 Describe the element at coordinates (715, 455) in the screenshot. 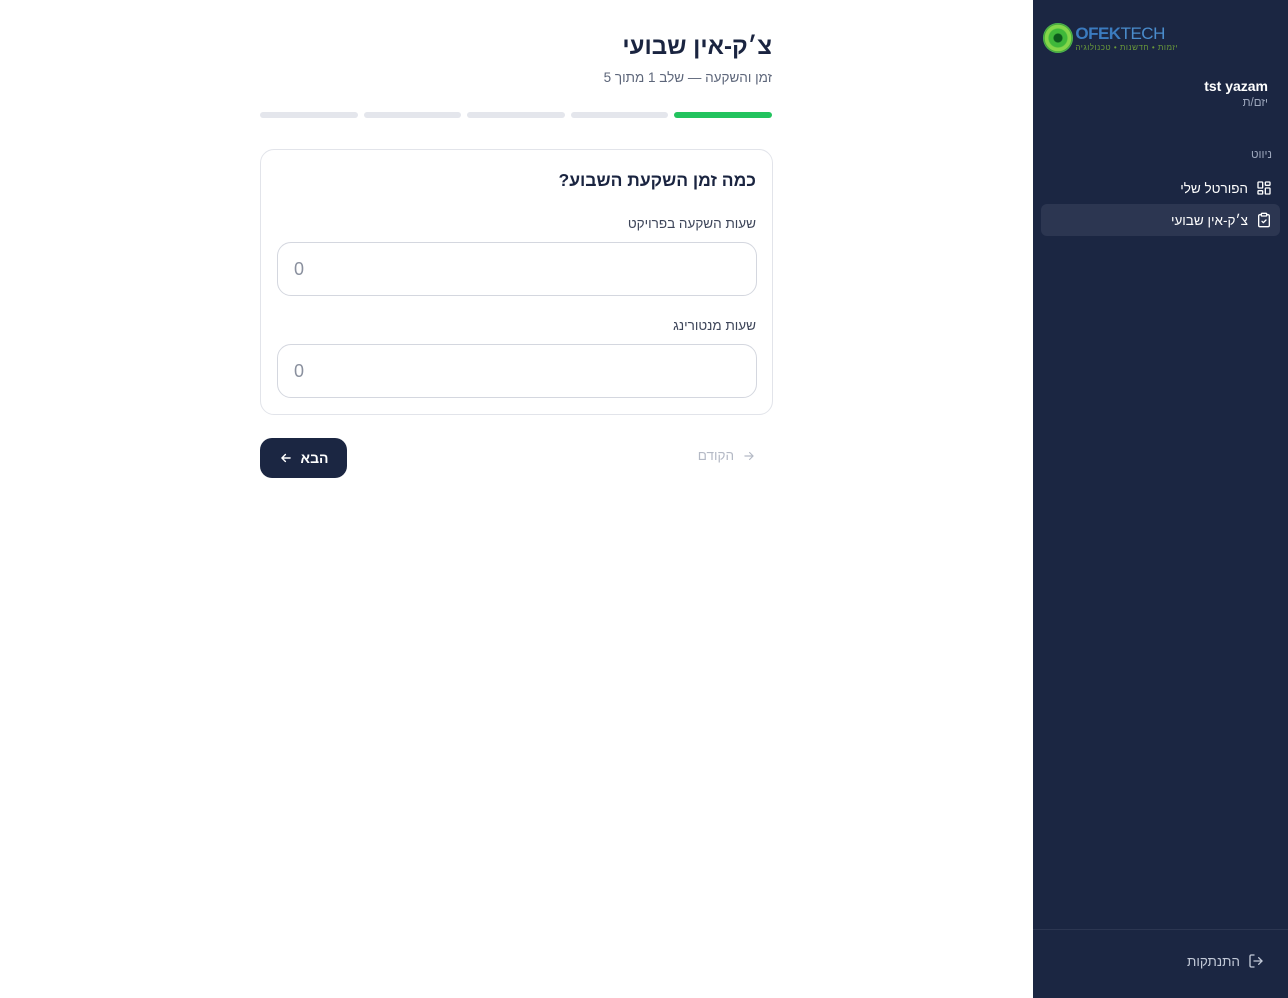

I see `previous-button-label: הקודם` at that location.